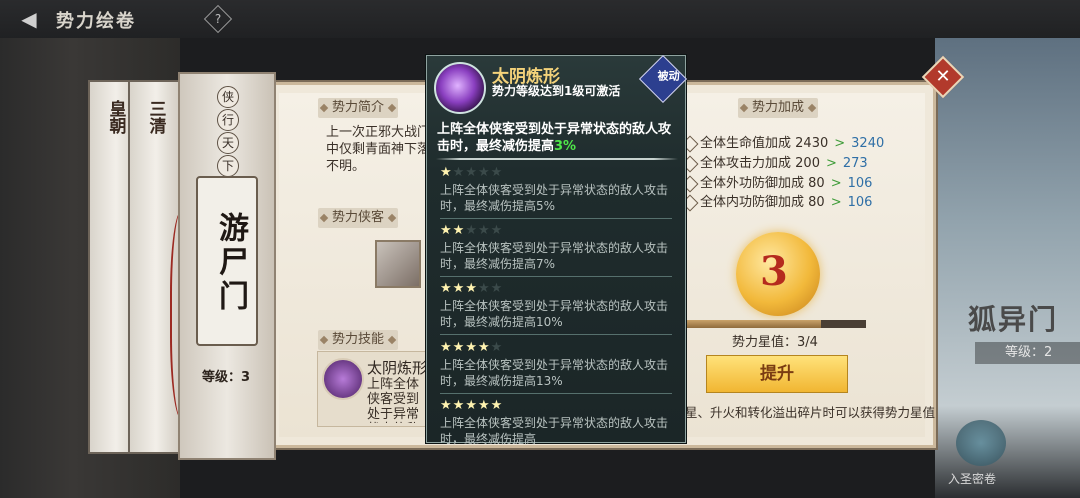 This screenshot has width=1080, height=498. Describe the element at coordinates (752, 202) in the screenshot. I see `bonus-label: 全体内功防御加成` at that location.